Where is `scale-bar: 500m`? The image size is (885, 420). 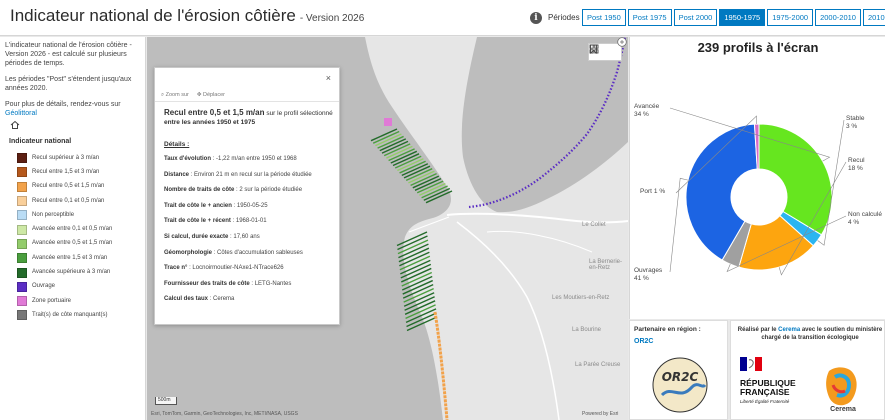
scale-bar: 500m is located at coordinates (166, 401).